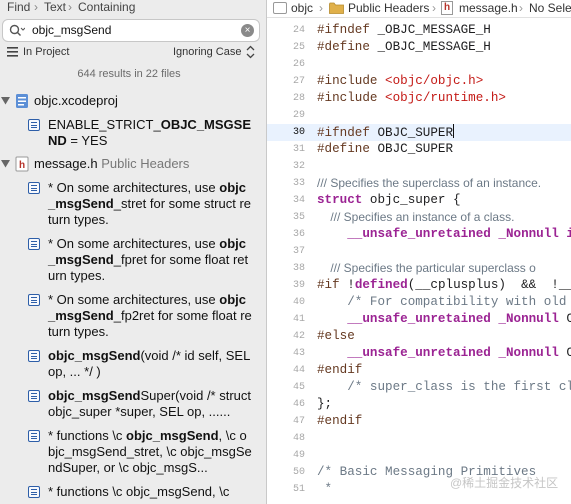  I want to click on jump-project: objc, so click(302, 8).